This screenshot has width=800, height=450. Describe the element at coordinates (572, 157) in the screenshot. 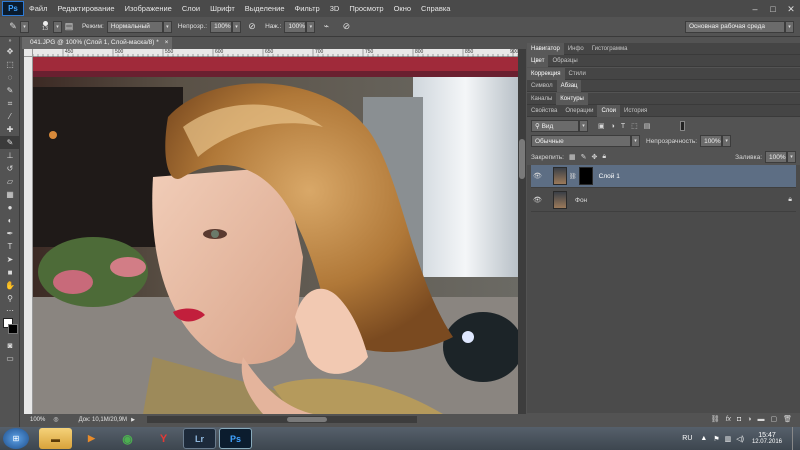

I see `lock-transparency-icon: ▦` at that location.